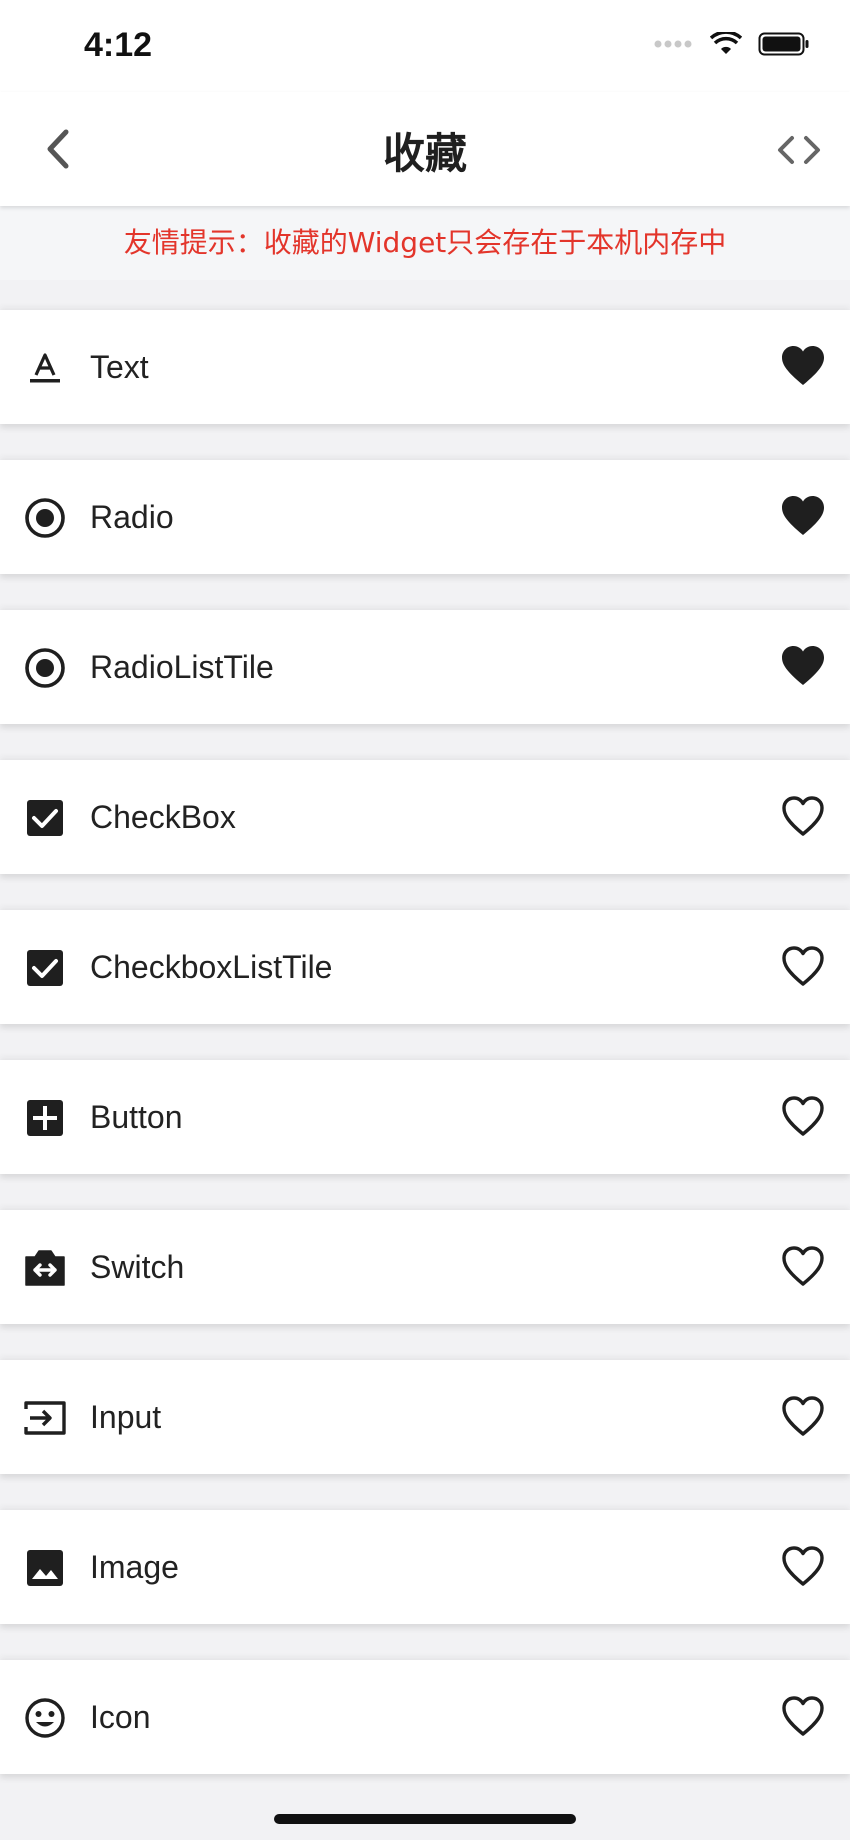  I want to click on list-item: Input, so click(425, 1417).